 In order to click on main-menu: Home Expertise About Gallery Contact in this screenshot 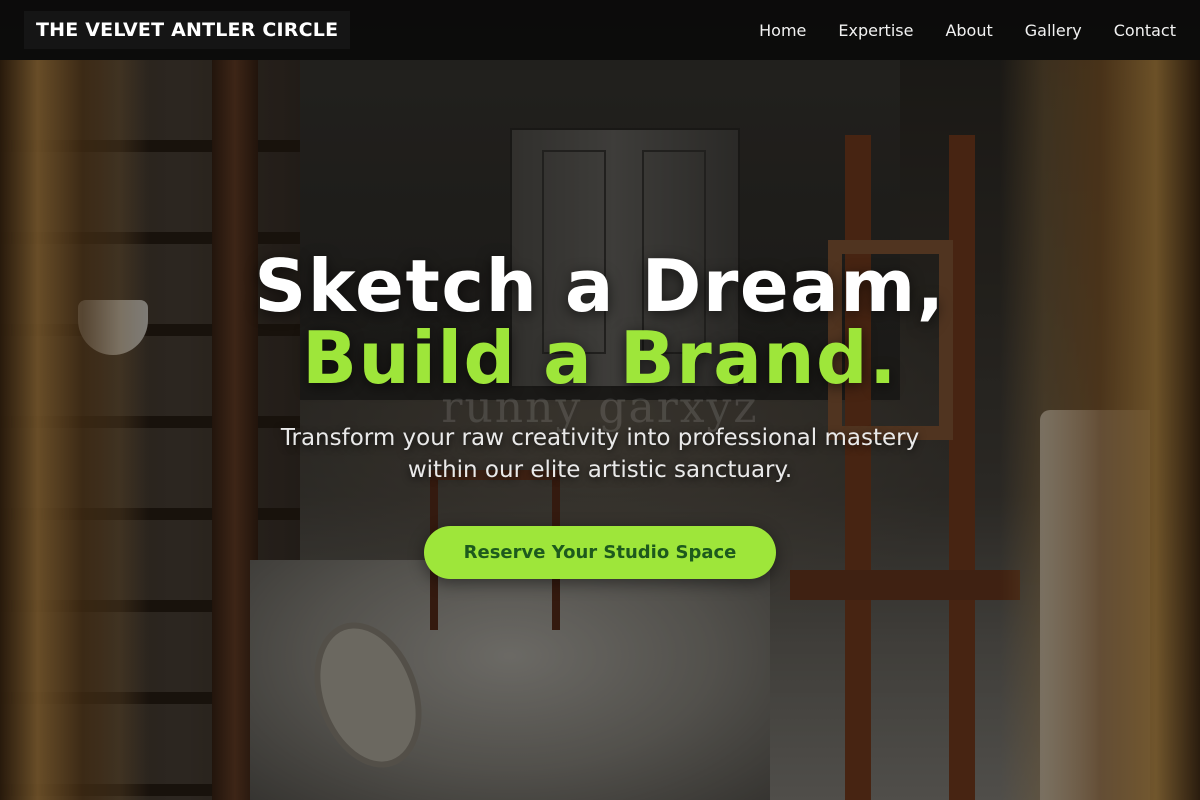, I will do `click(959, 30)`.